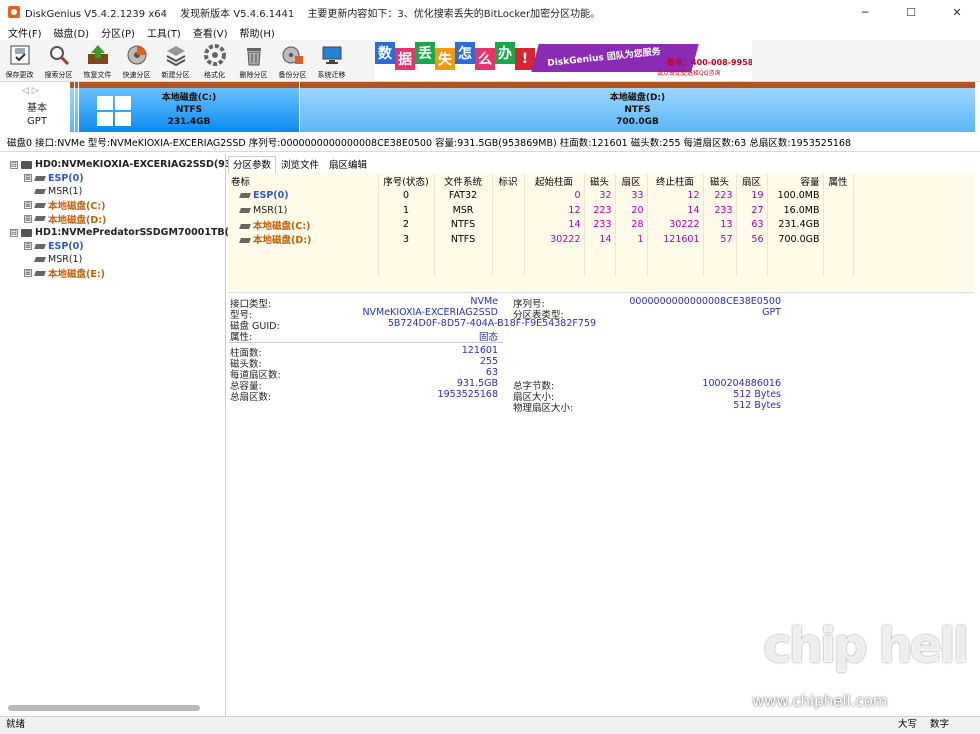 This screenshot has width=980, height=734. I want to click on tree-node-label: HD0:NVMeKIOXIA-EXCERIAG2SSD(932, so click(137, 164).